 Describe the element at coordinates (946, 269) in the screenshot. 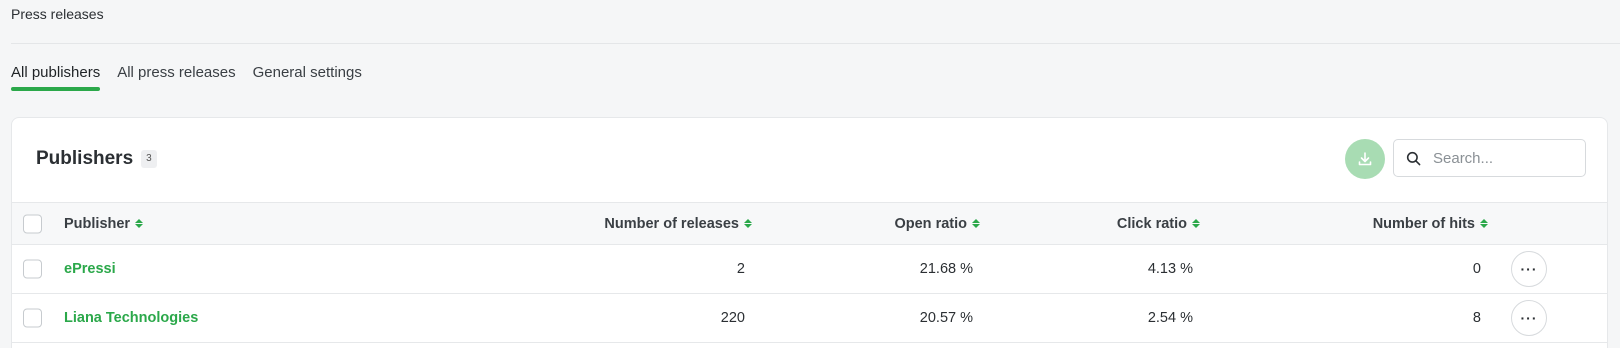

I see `open-ratio-cell: 21.68 %` at that location.